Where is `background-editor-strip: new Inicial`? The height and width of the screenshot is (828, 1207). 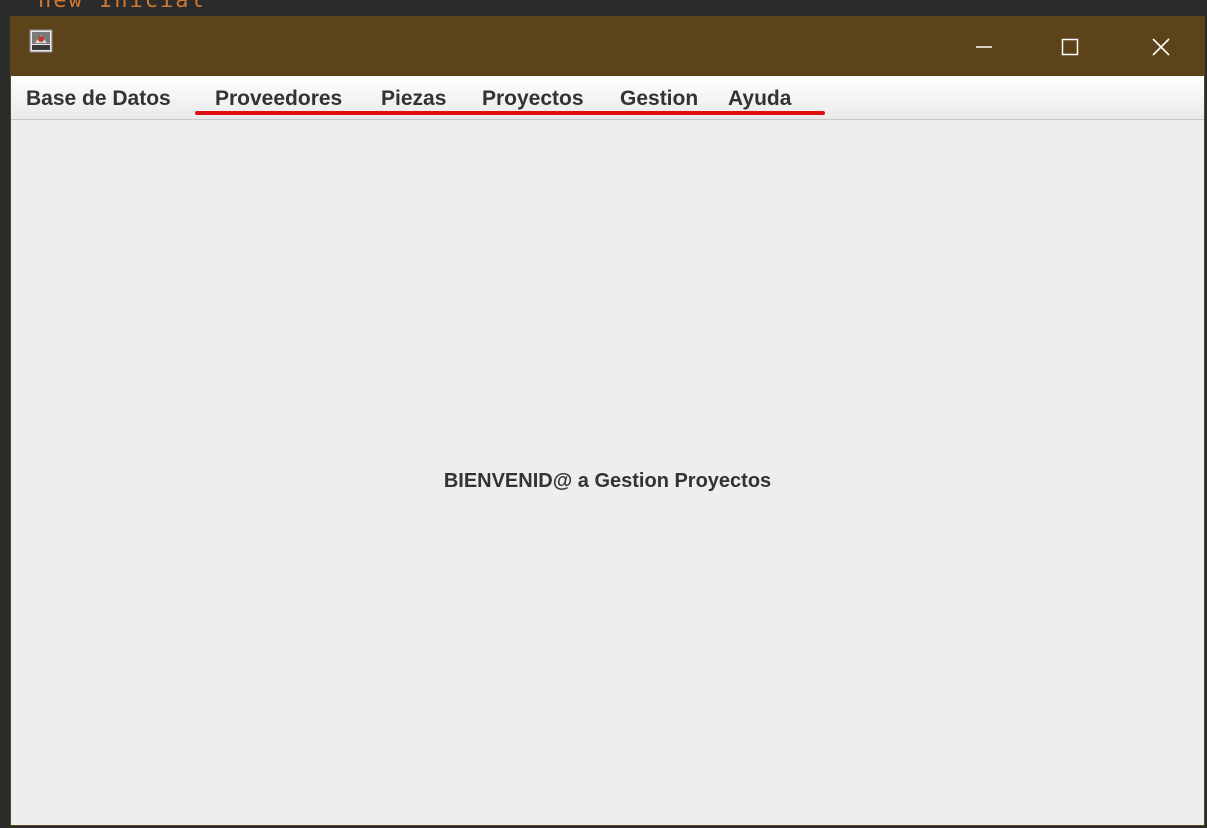 background-editor-strip: new Inicial is located at coordinates (603, 8).